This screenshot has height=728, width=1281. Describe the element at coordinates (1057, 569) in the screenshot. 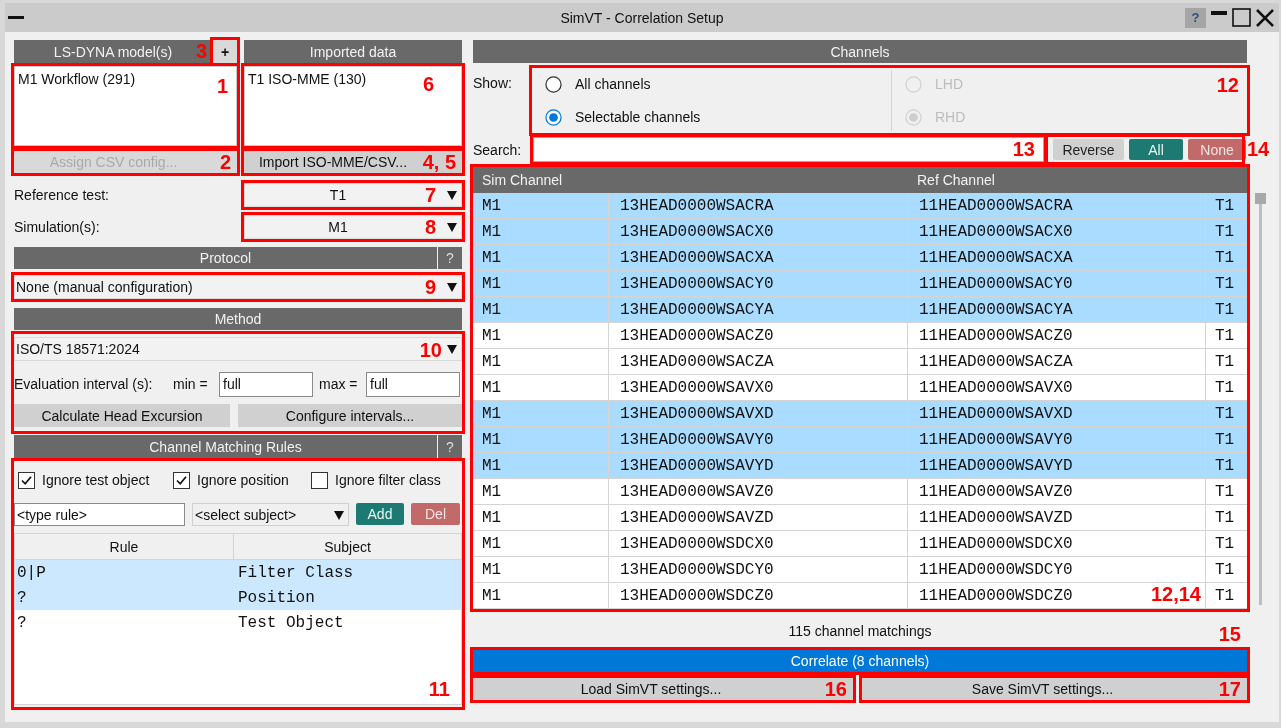

I see `table-cell: 11HEAD0000WSDCY0` at that location.